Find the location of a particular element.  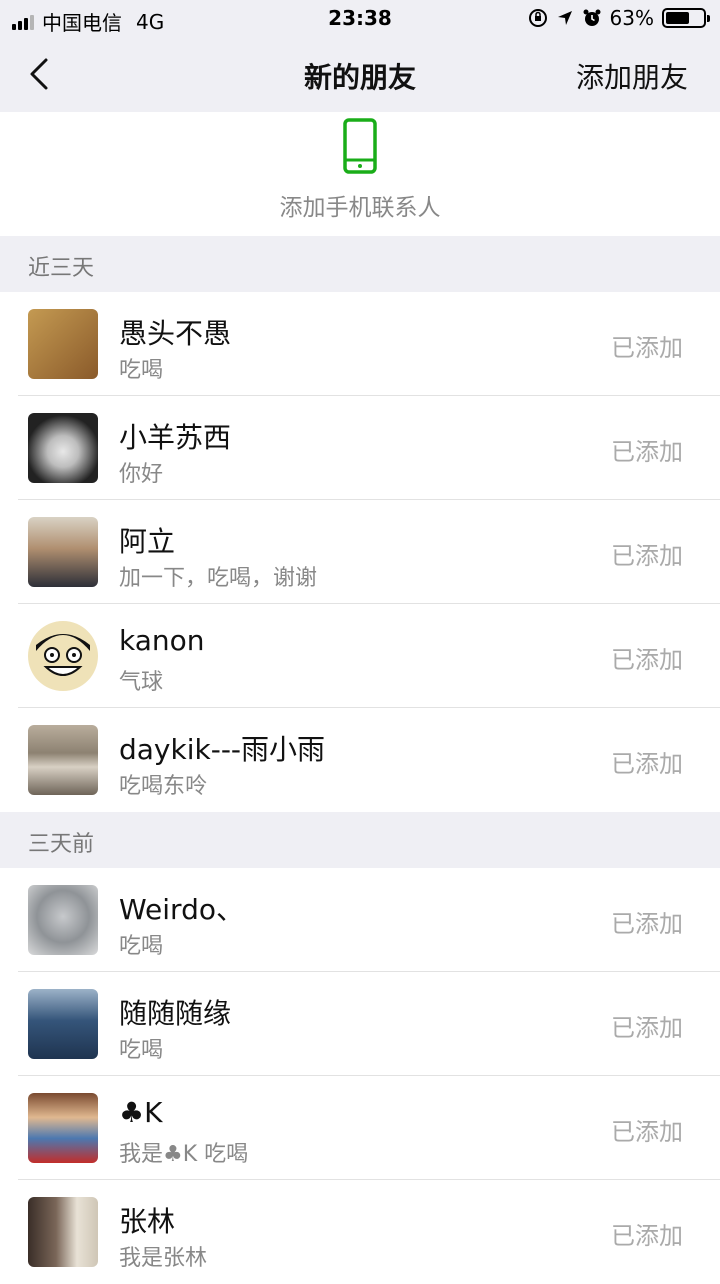

cartoon-face-icon is located at coordinates (63, 655).